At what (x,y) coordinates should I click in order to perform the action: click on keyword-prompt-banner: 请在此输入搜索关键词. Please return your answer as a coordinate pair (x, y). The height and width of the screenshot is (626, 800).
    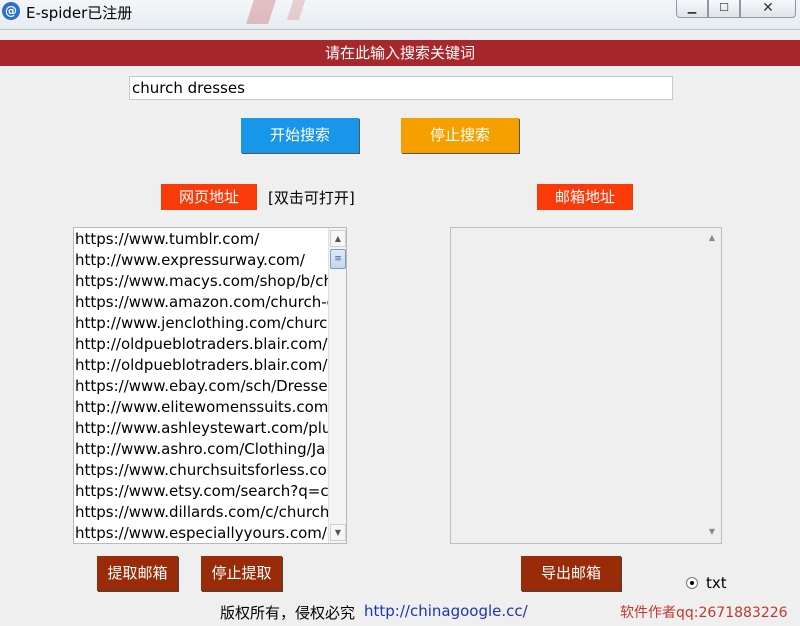
    Looking at the image, I should click on (400, 53).